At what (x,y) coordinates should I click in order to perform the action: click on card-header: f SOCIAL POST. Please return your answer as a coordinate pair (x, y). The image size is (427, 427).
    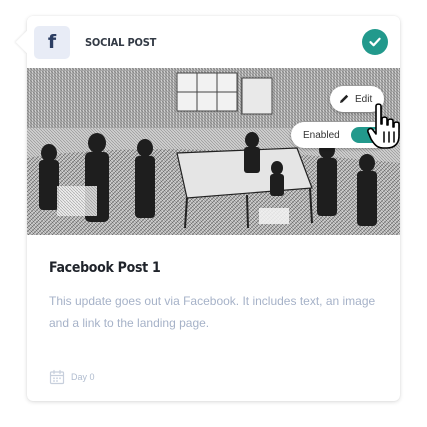
    Looking at the image, I should click on (213, 42).